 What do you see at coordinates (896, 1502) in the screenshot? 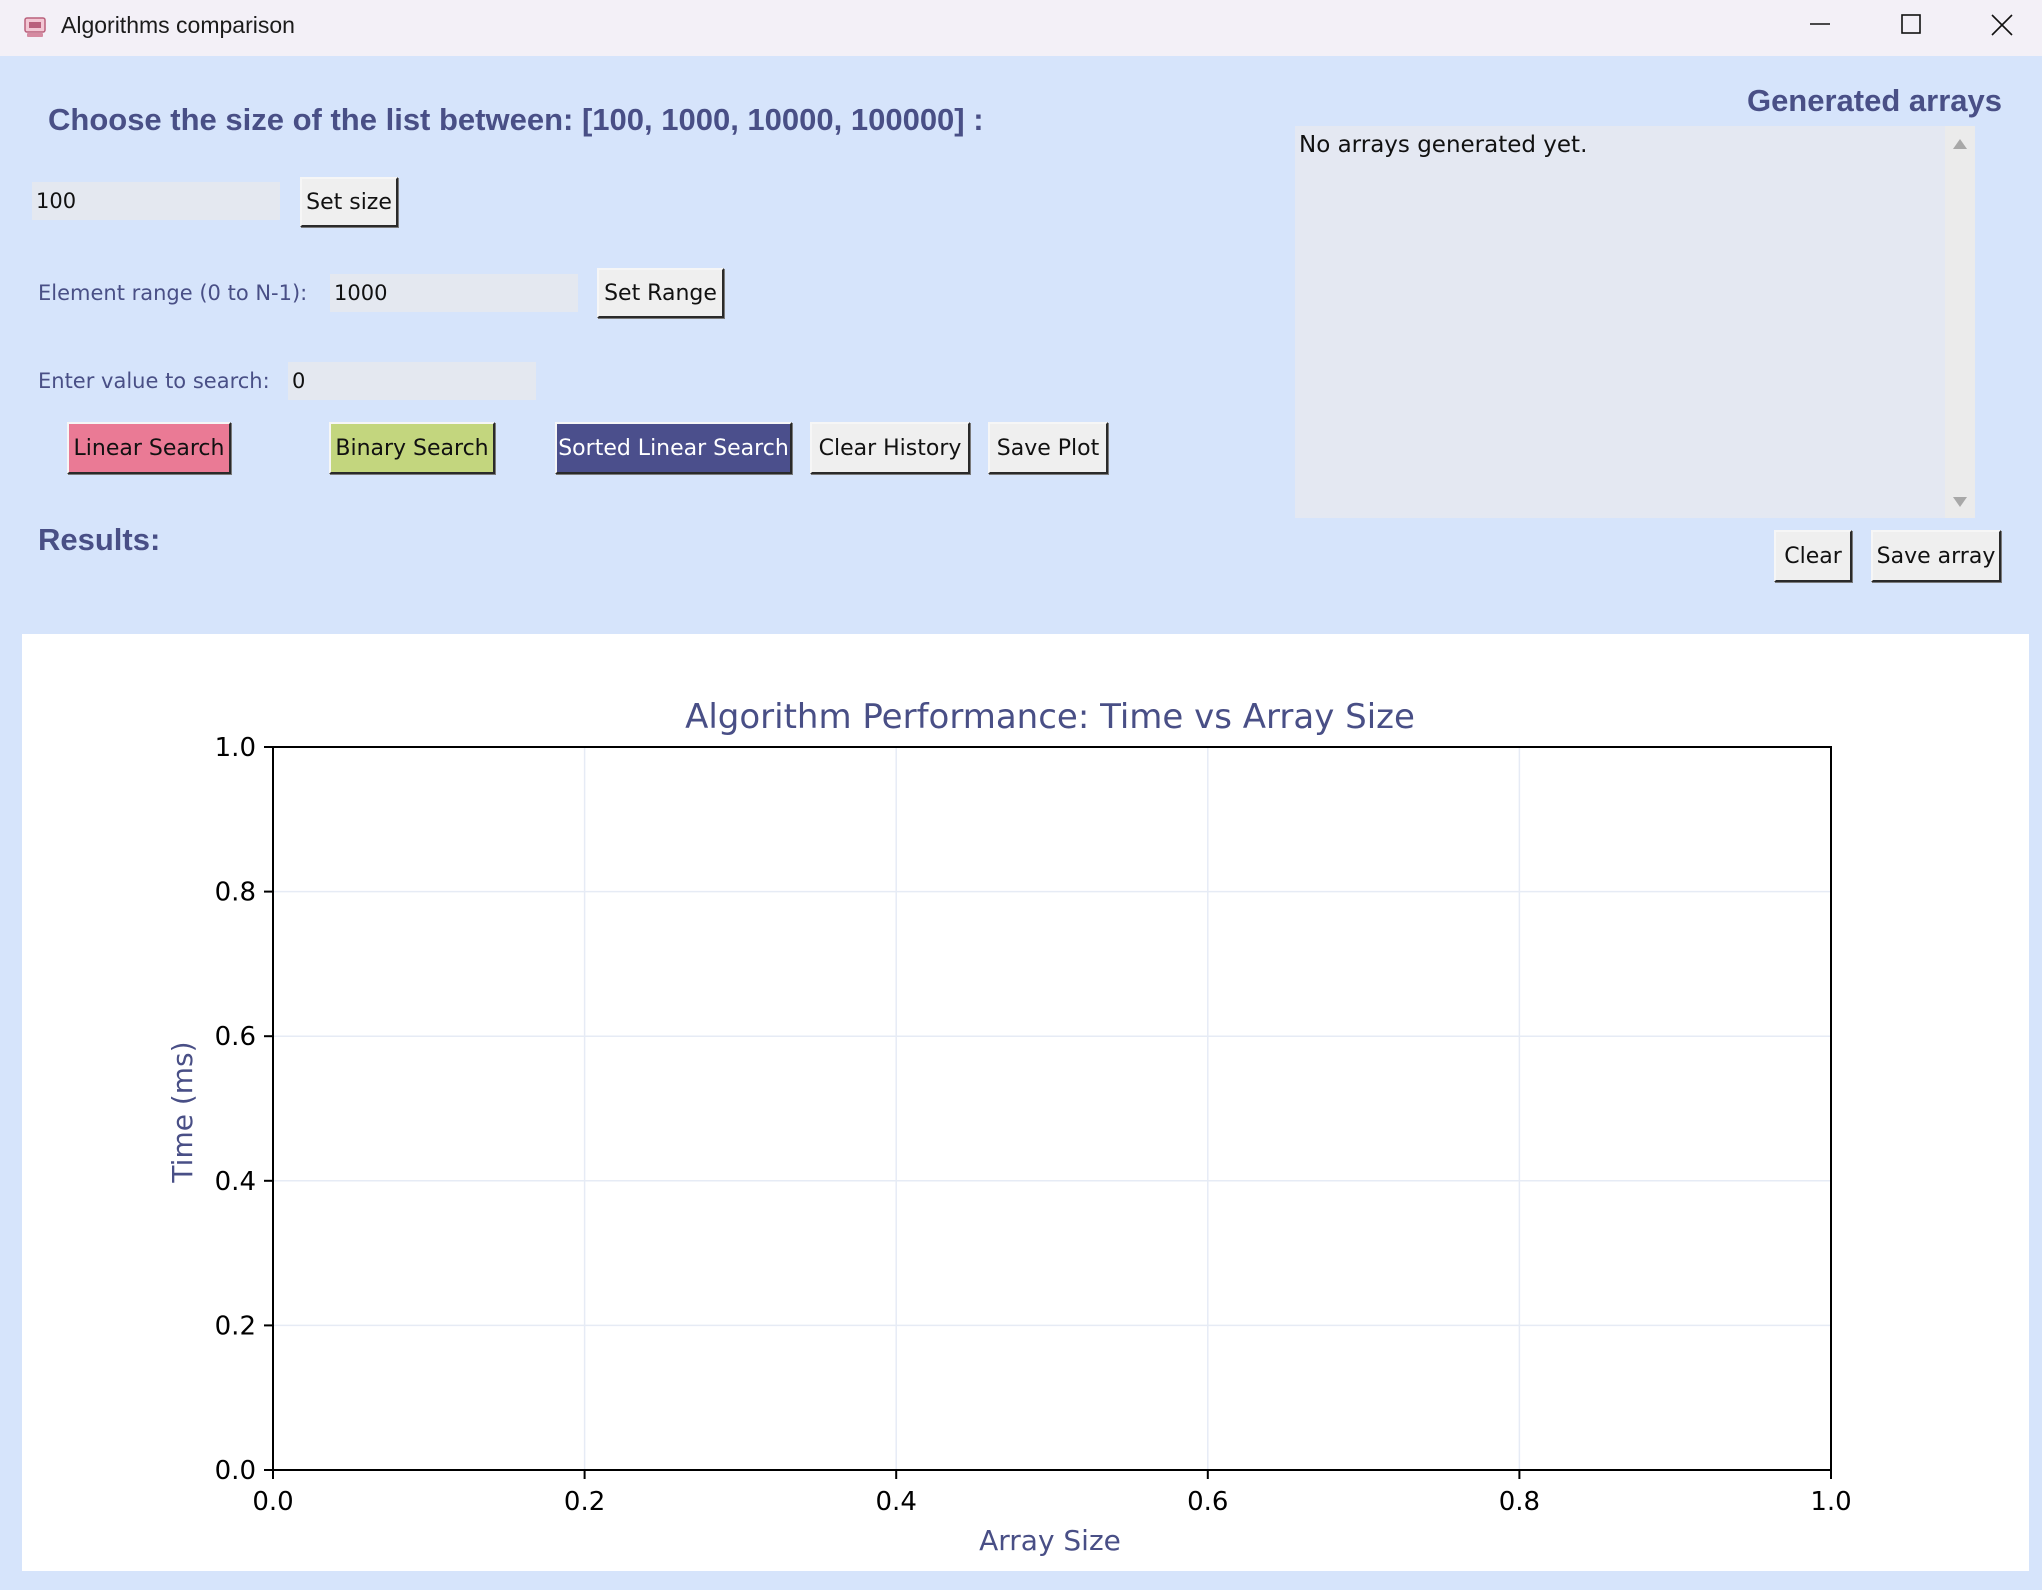
I see `x-tick-label: 0.4` at bounding box center [896, 1502].